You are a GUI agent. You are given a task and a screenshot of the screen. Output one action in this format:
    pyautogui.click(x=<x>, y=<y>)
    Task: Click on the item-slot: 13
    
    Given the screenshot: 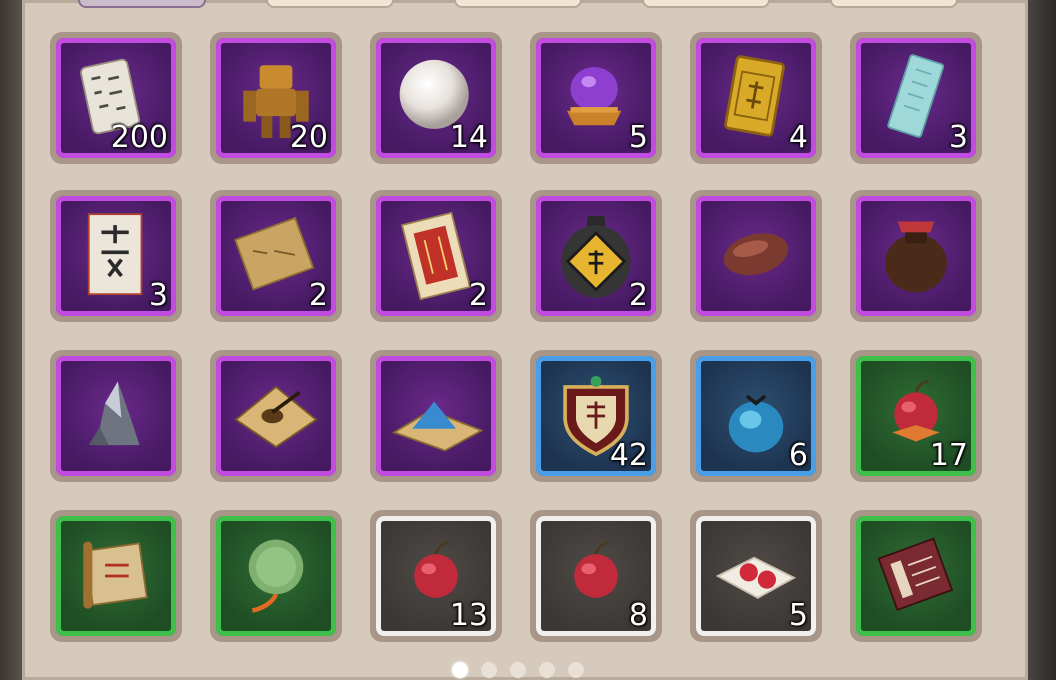 What is the action you would take?
    pyautogui.click(x=436, y=576)
    